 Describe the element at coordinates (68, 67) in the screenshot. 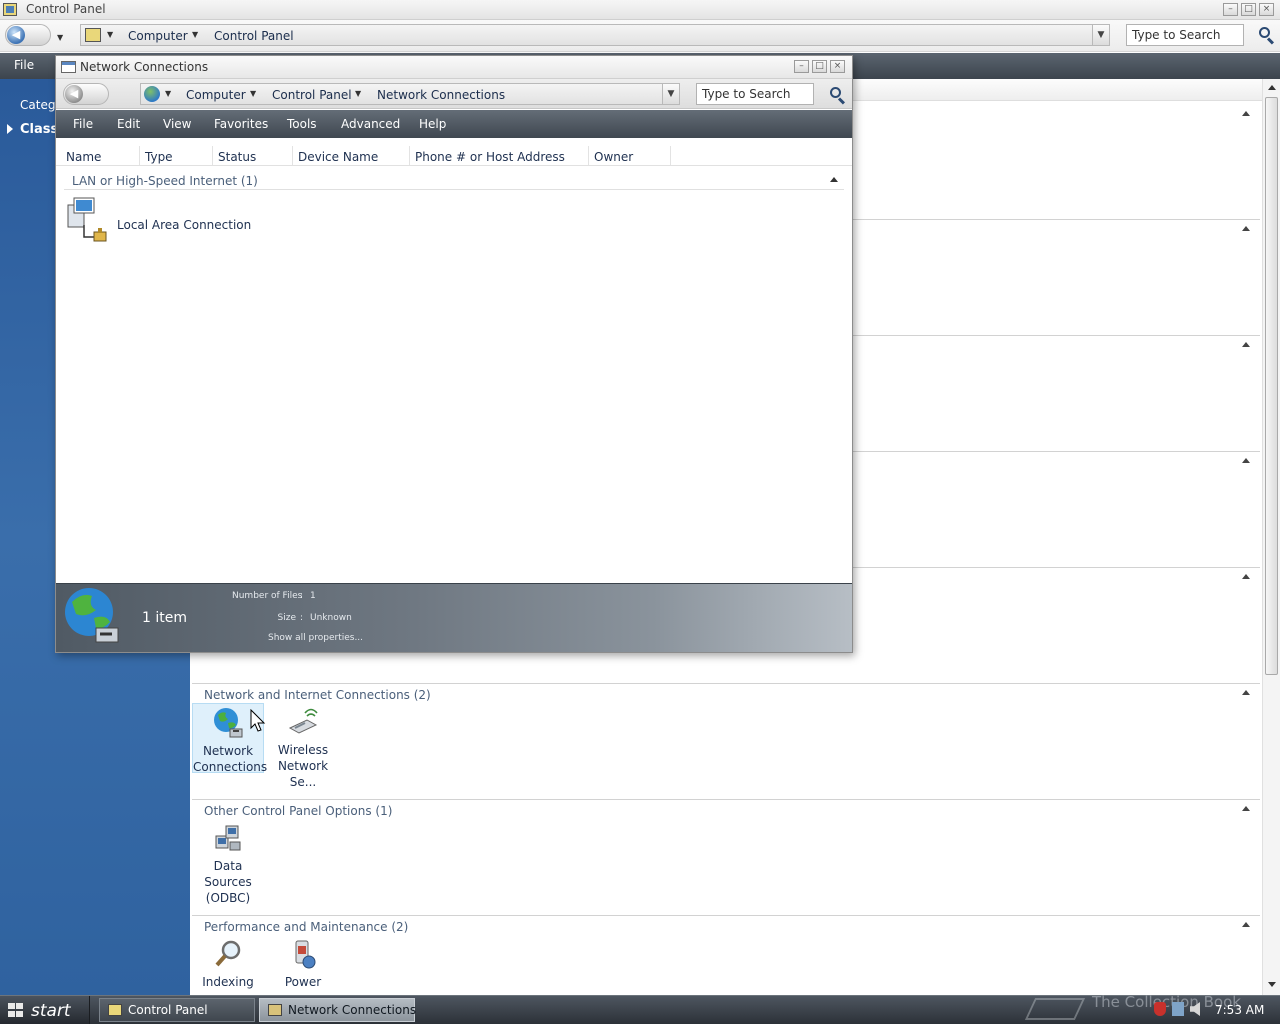

I see `window-app-icon` at that location.